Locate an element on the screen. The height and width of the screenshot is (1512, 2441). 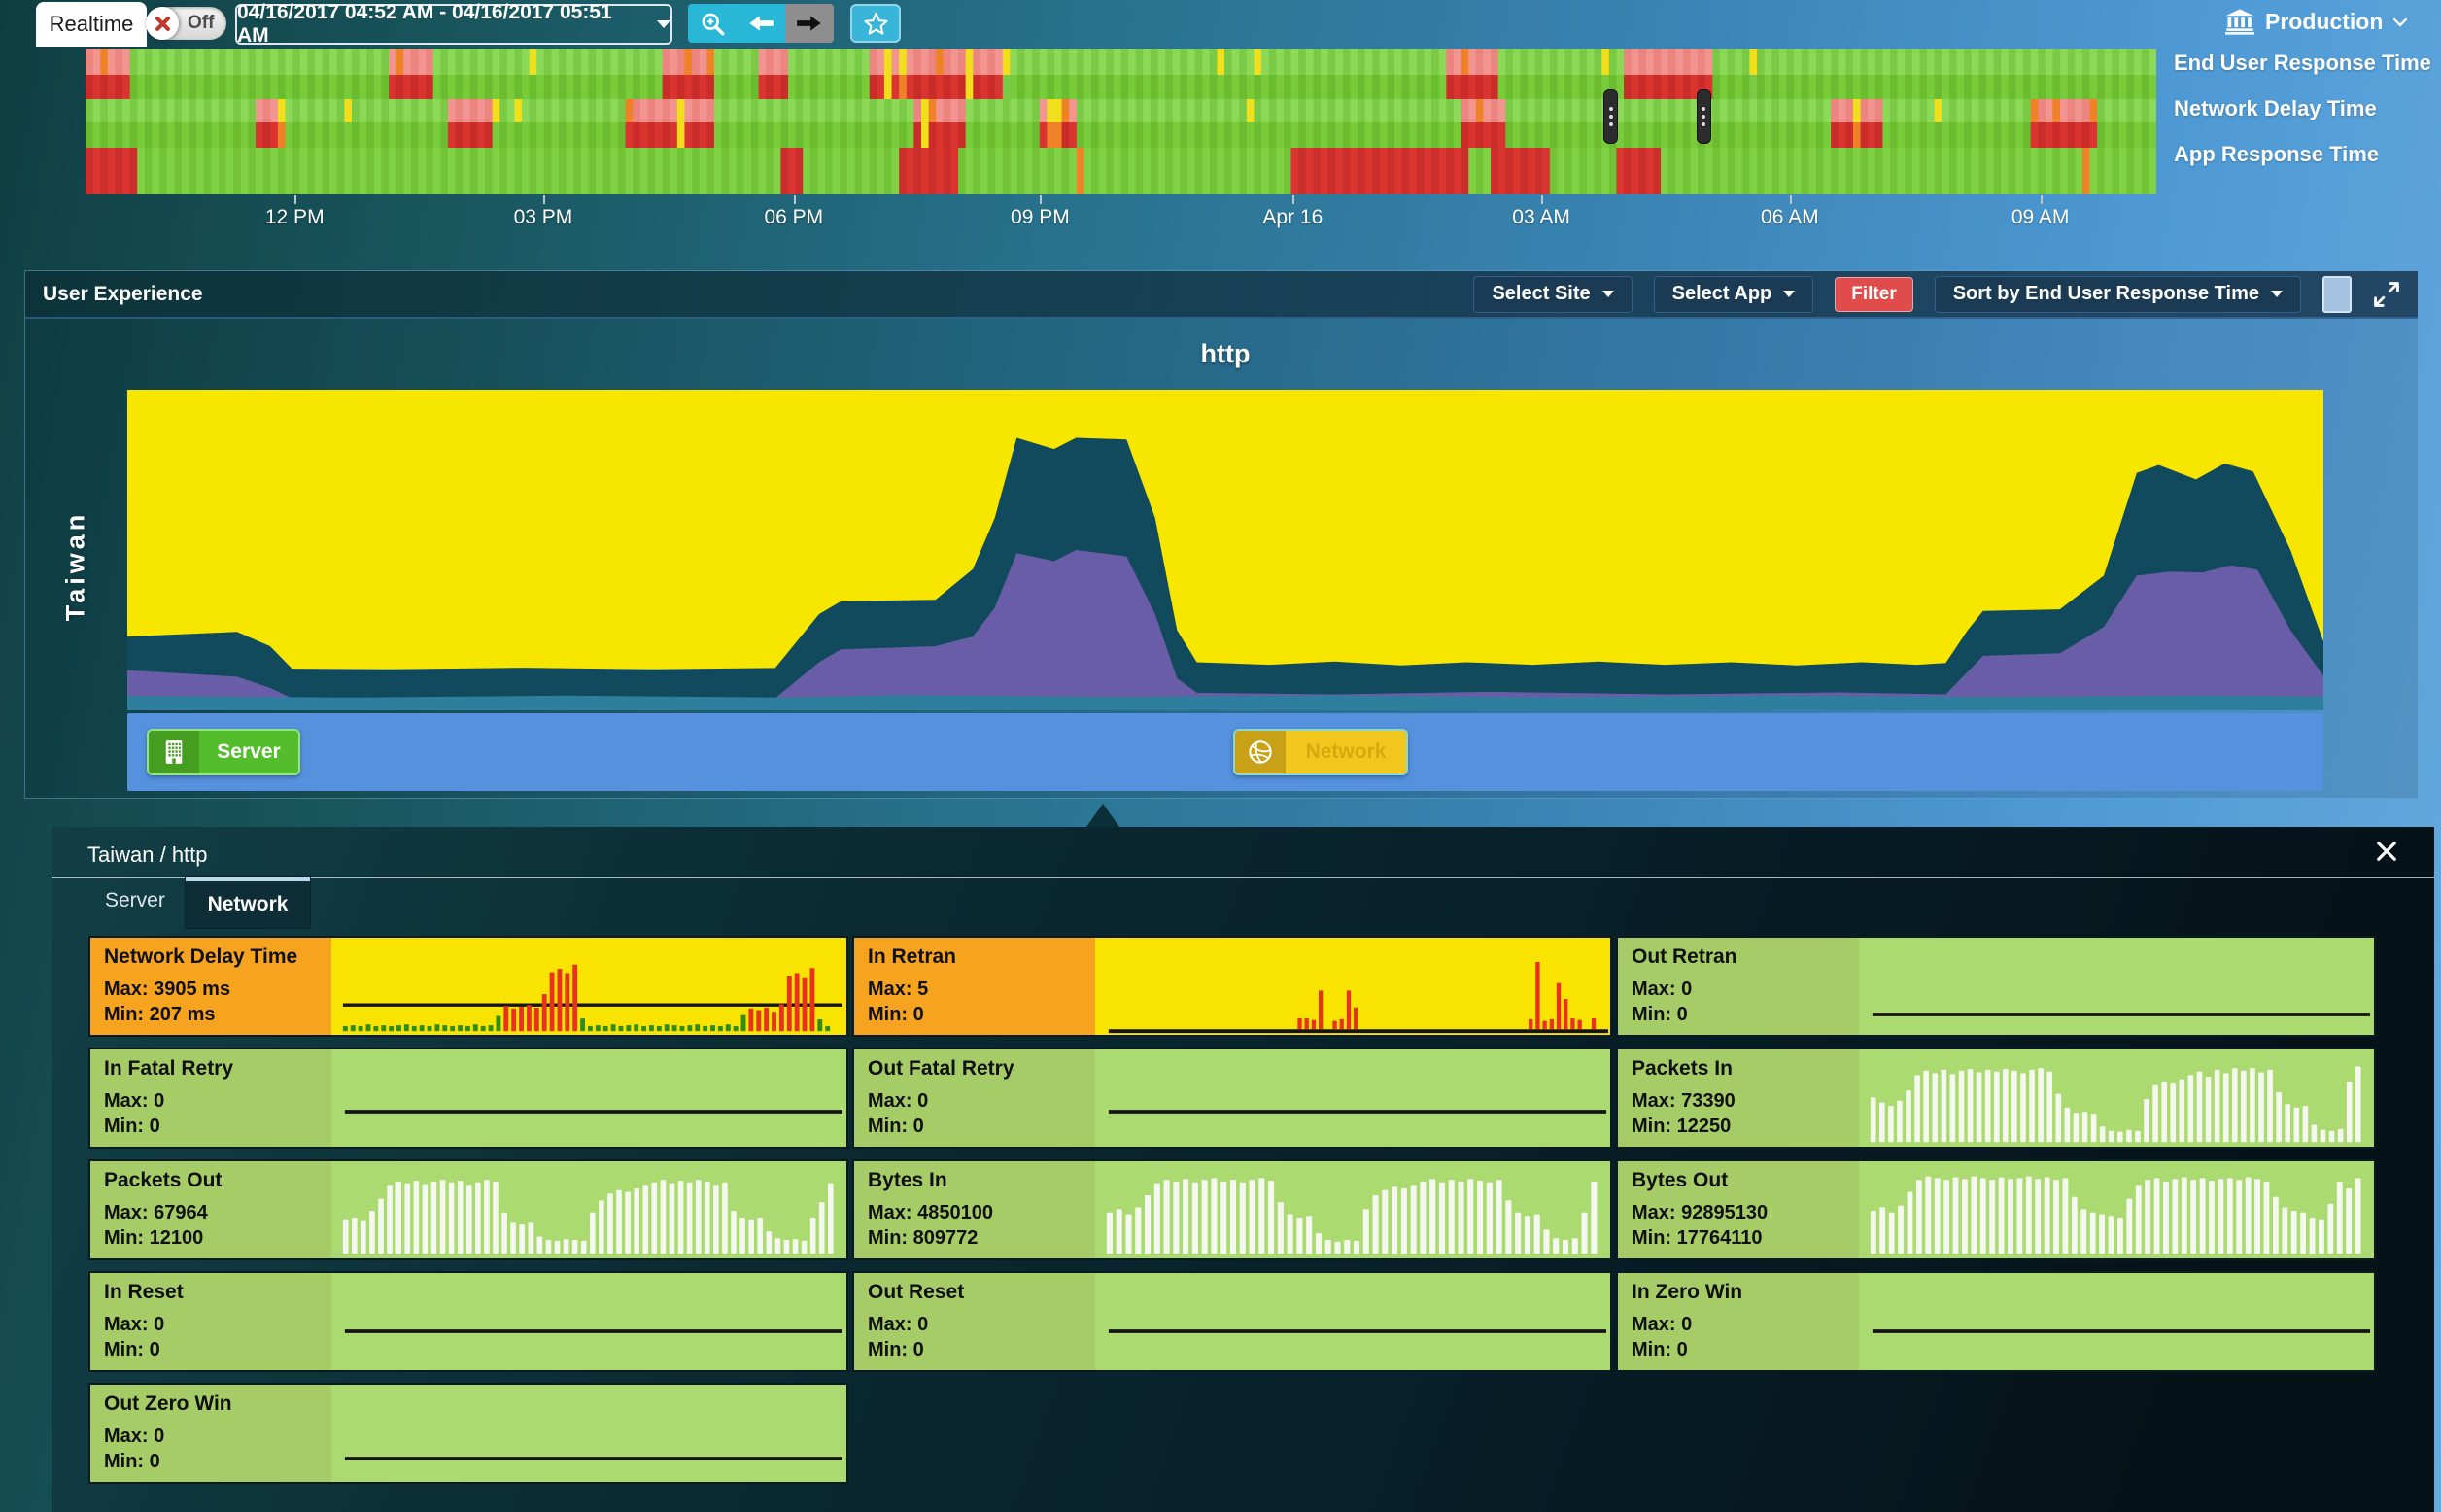
star-icon is located at coordinates (875, 23).